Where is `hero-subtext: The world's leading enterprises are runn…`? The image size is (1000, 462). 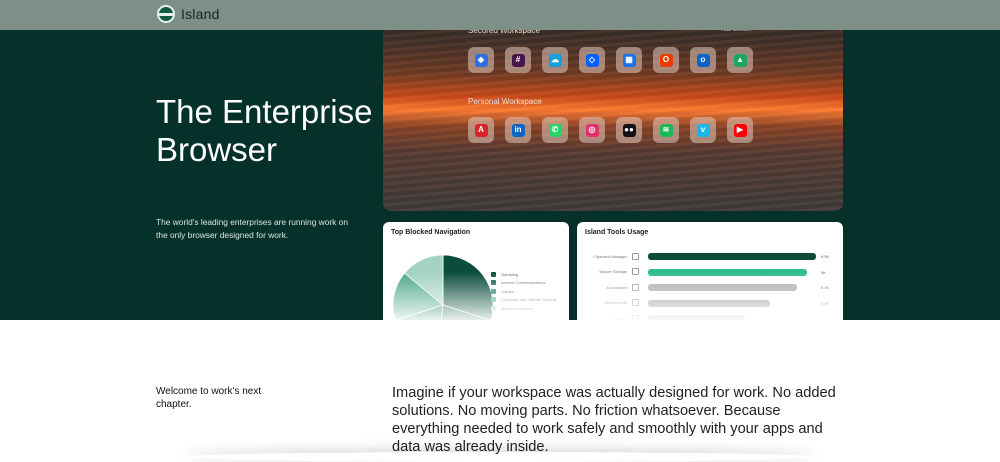
hero-subtext: The world's leading enterprises are runn… is located at coordinates (252, 228).